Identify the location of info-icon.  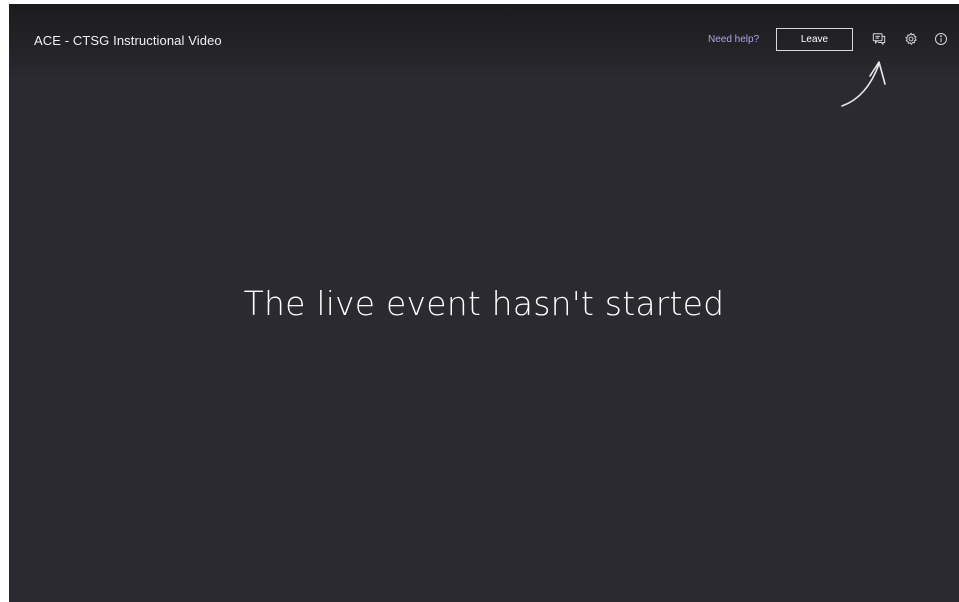
(941, 39).